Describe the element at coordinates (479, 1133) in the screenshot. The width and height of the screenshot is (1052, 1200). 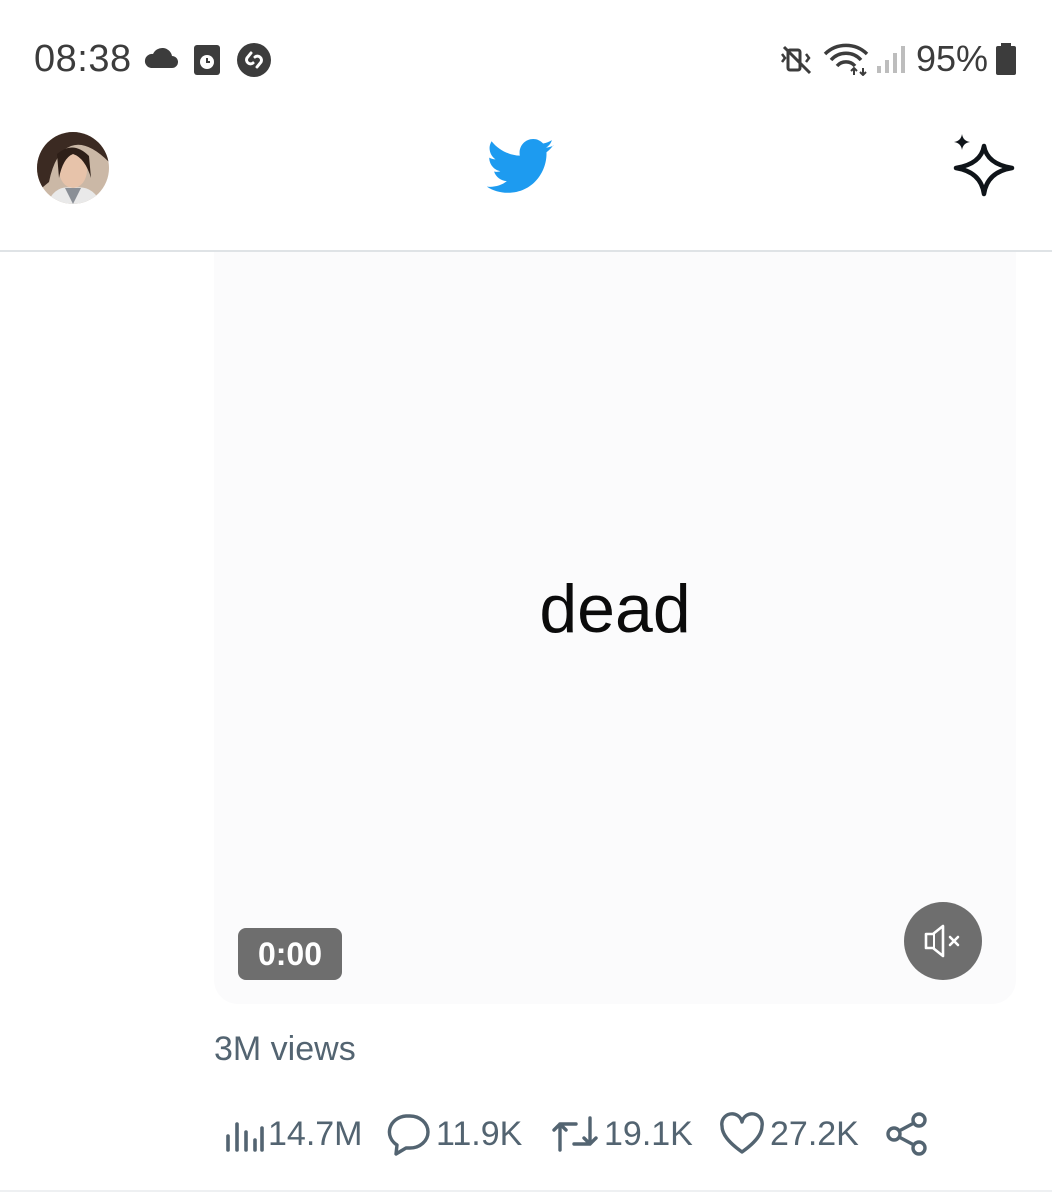
I see `reply-count: 11.9K` at that location.